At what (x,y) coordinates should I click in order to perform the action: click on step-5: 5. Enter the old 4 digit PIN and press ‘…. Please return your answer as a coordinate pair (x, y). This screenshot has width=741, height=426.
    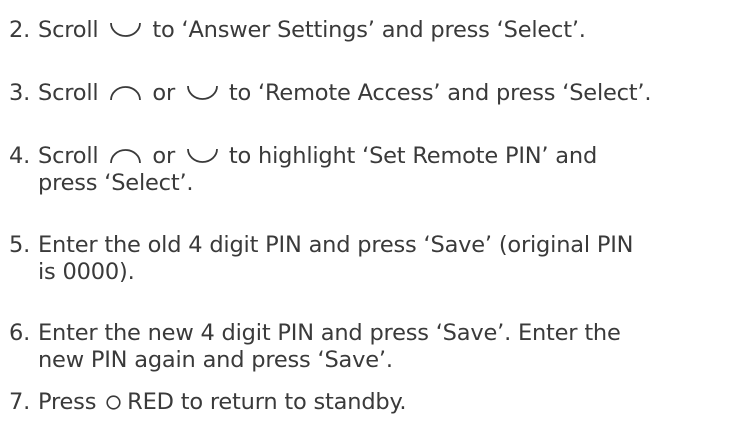
    Looking at the image, I should click on (373, 259).